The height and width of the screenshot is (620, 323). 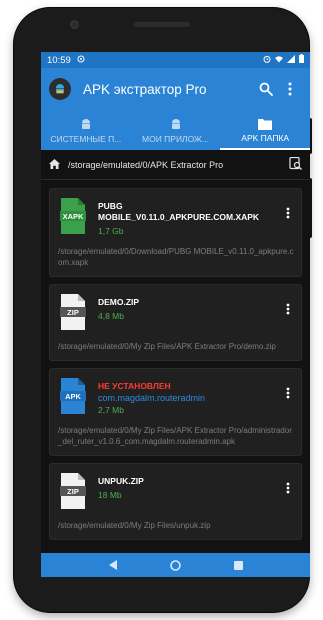 I want to click on app-logo-icon, so click(x=60, y=89).